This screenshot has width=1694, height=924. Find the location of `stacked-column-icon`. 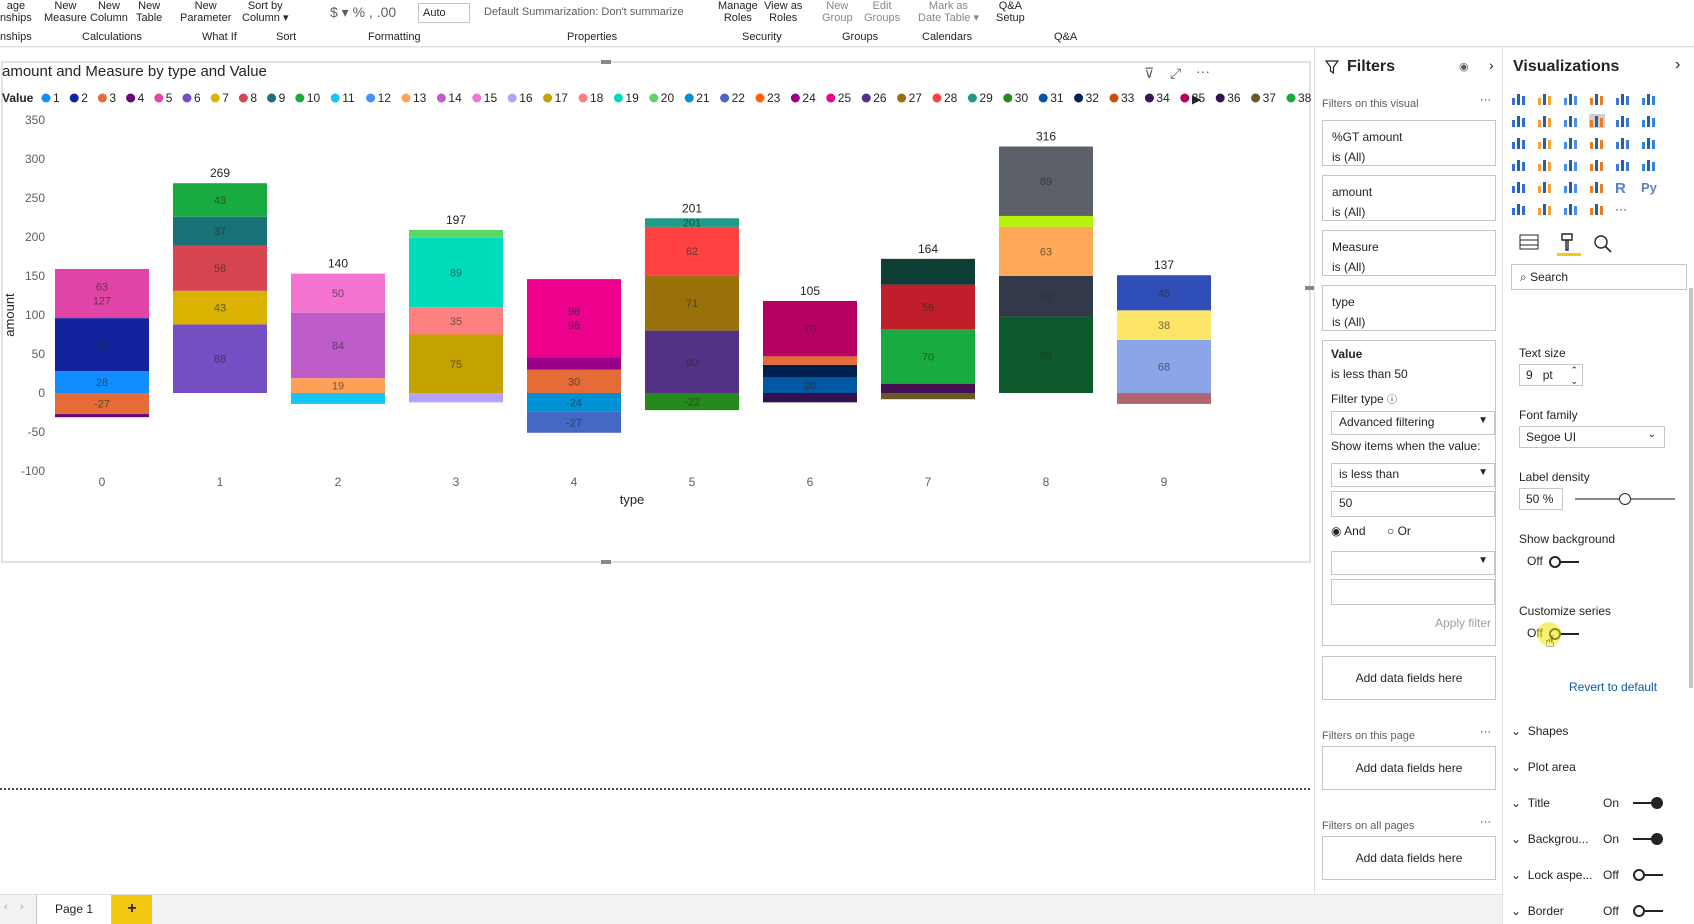

stacked-column-icon is located at coordinates (1545, 99).